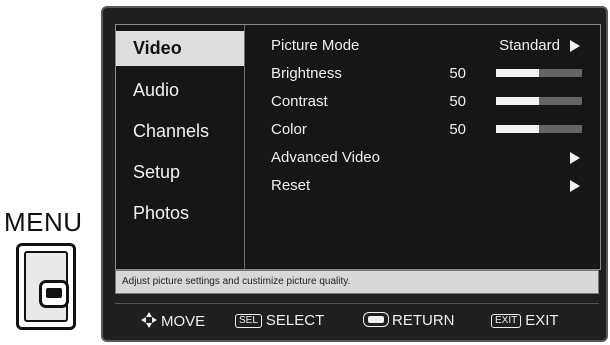 Image resolution: width=610 pixels, height=345 pixels. What do you see at coordinates (517, 129) in the screenshot?
I see `color-slider-fill` at bounding box center [517, 129].